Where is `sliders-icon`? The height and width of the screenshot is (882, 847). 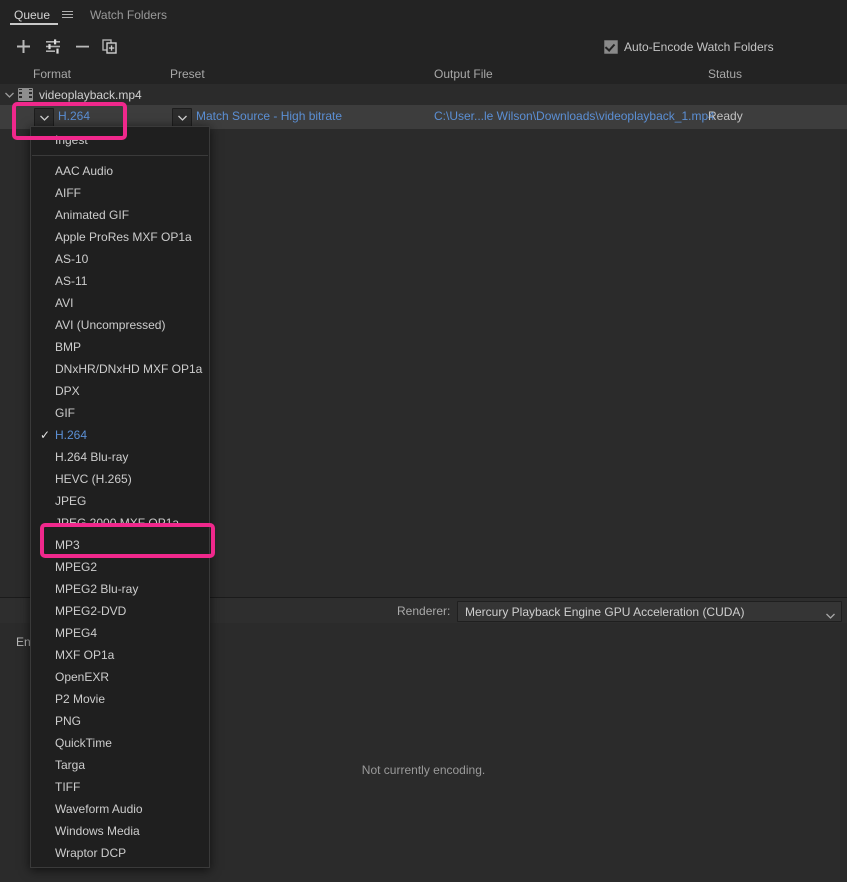
sliders-icon is located at coordinates (53, 46).